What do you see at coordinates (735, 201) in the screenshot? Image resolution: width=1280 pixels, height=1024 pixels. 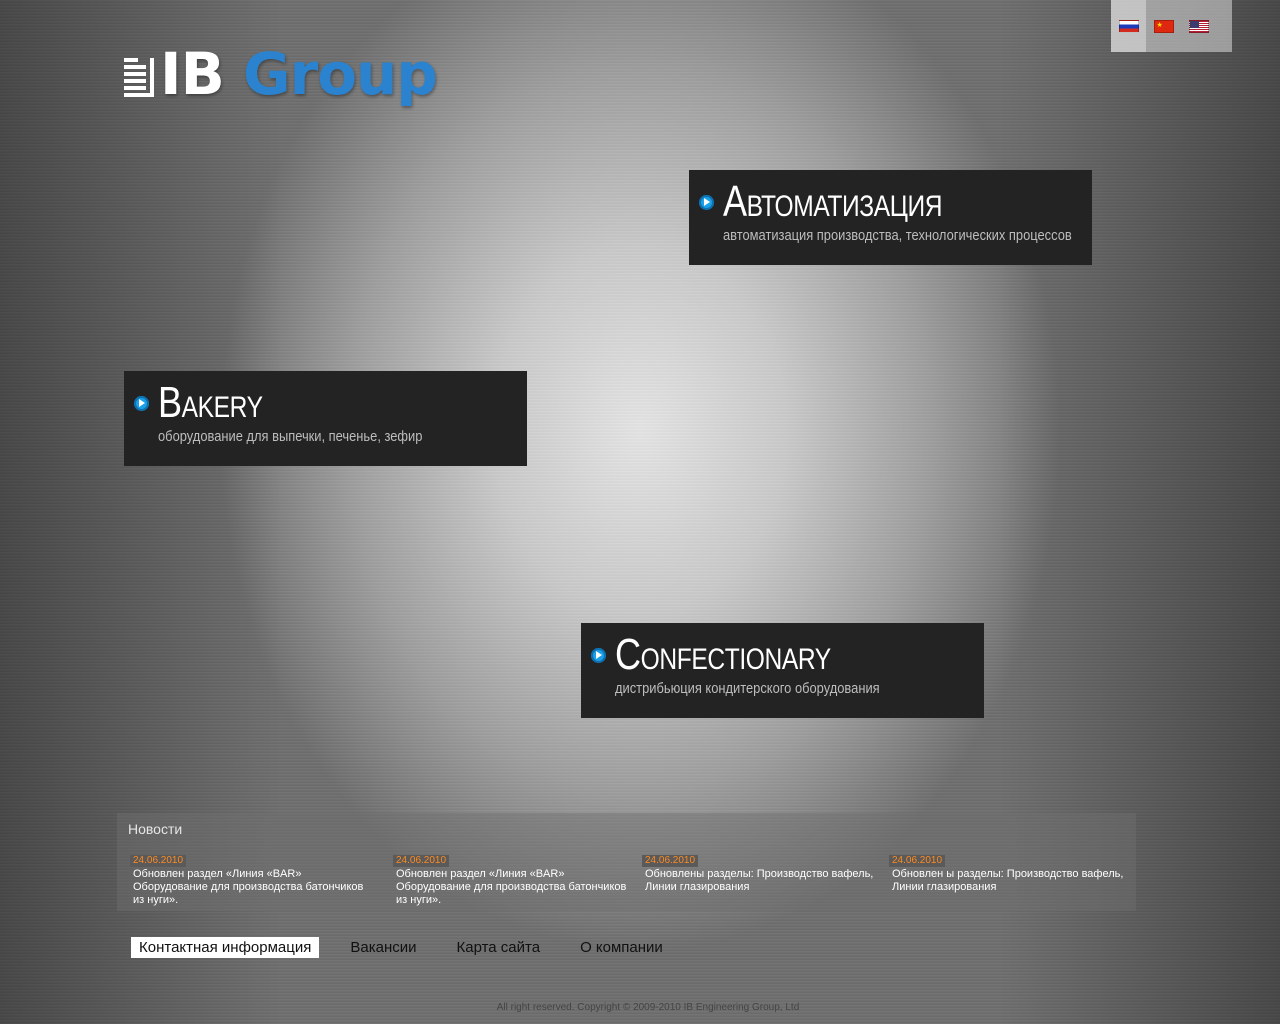 I see `panel-title-cap: А` at bounding box center [735, 201].